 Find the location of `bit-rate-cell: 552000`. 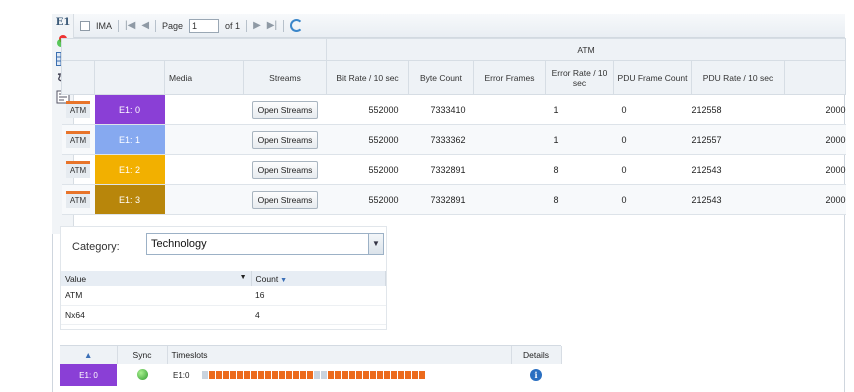

bit-rate-cell: 552000 is located at coordinates (367, 109).